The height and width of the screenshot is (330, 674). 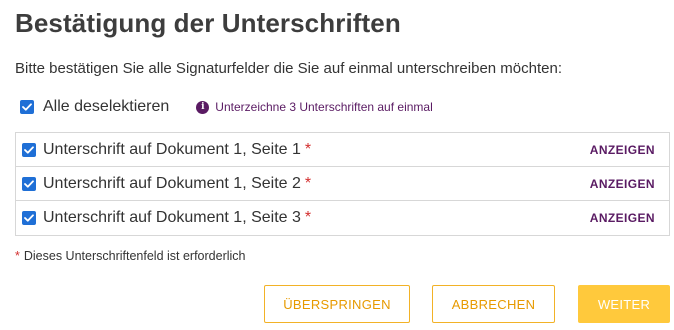 I want to click on select-all-checkbox, so click(x=27, y=107).